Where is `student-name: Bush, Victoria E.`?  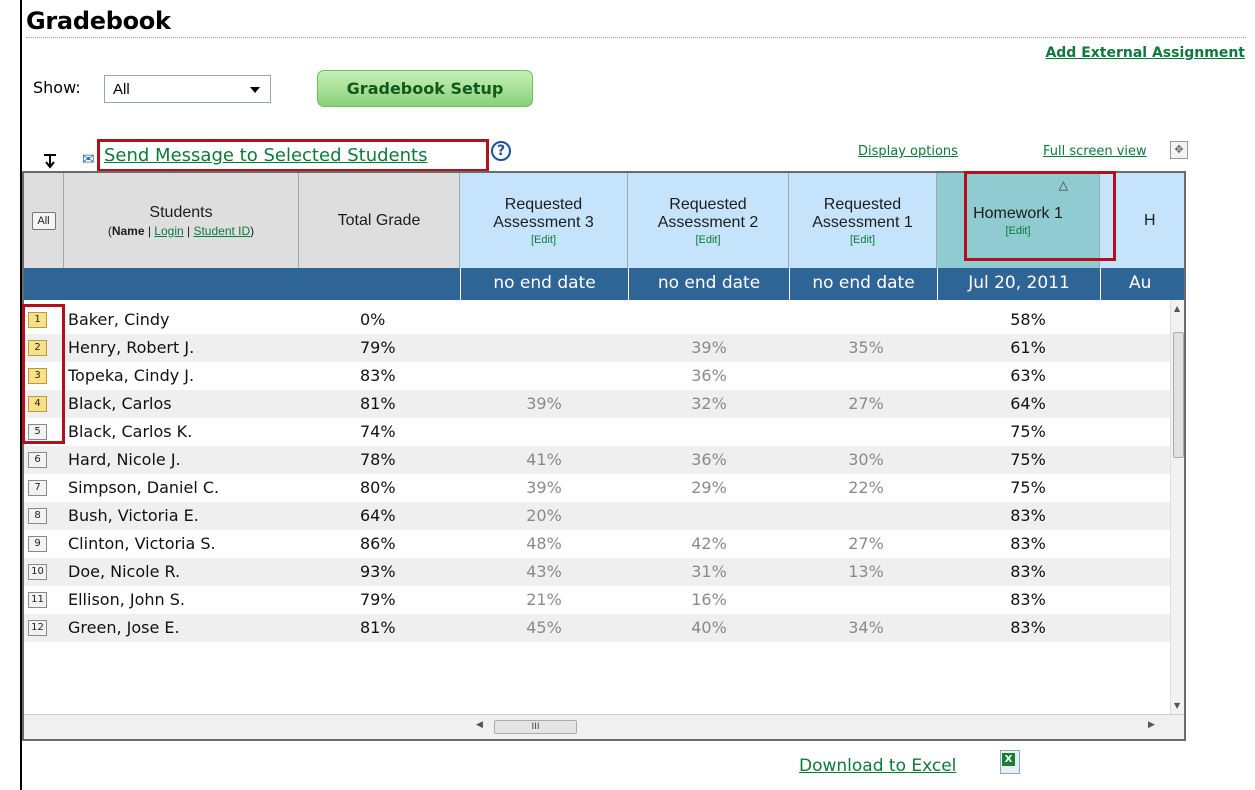 student-name: Bush, Victoria E. is located at coordinates (133, 515).